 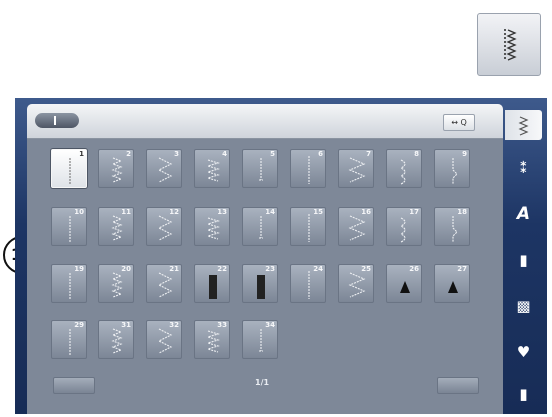 What do you see at coordinates (116, 339) in the screenshot?
I see `stitch-cell: 31` at bounding box center [116, 339].